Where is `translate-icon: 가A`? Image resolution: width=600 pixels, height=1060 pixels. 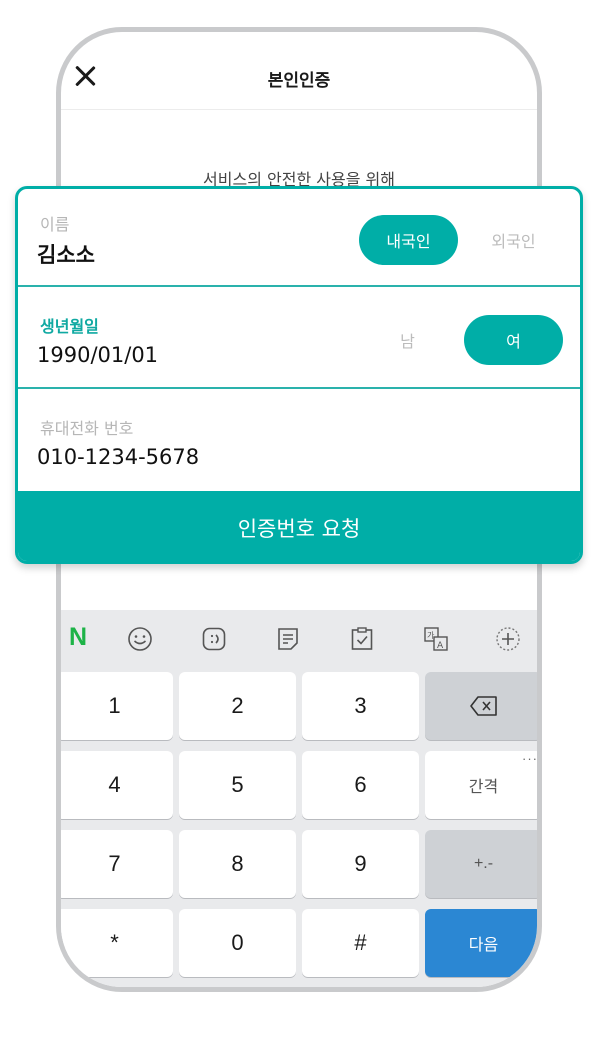
translate-icon: 가A is located at coordinates (436, 639).